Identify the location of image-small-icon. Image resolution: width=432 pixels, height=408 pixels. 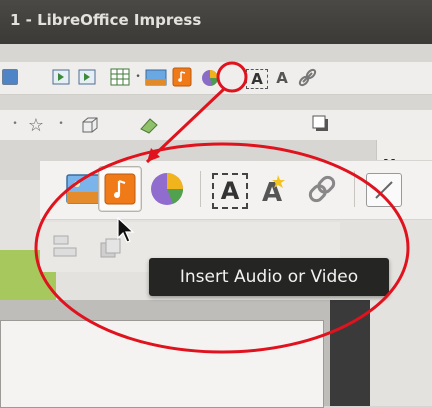
(156, 77).